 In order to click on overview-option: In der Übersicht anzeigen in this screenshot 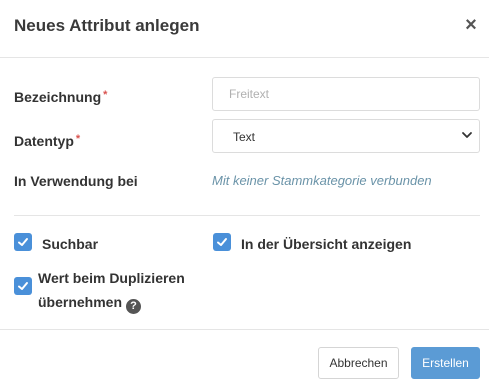, I will do `click(312, 244)`.